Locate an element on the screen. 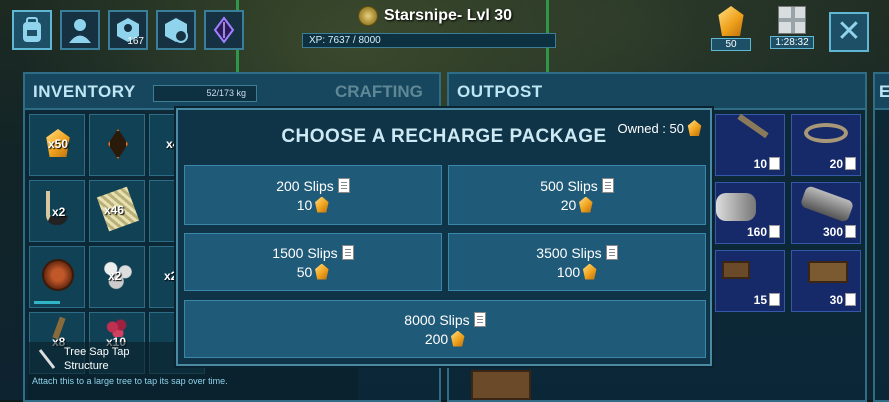 The height and width of the screenshot is (402, 889). close-icon: ✕ is located at coordinates (849, 31).